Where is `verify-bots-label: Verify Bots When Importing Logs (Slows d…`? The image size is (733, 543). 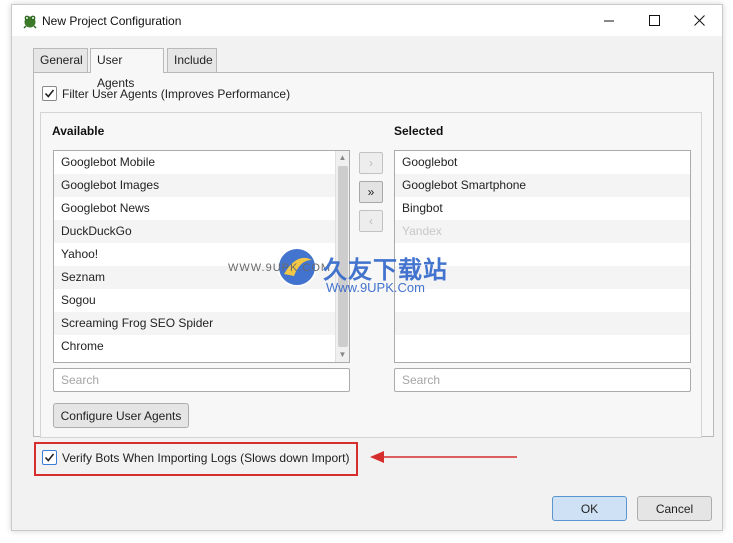
verify-bots-label: Verify Bots When Importing Logs (Slows d… is located at coordinates (206, 458).